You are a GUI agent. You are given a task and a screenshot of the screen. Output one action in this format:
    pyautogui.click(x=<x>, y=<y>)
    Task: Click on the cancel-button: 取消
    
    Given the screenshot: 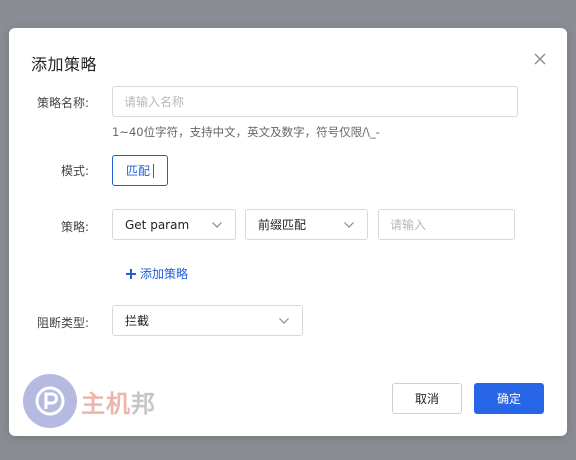 What is the action you would take?
    pyautogui.click(x=427, y=398)
    